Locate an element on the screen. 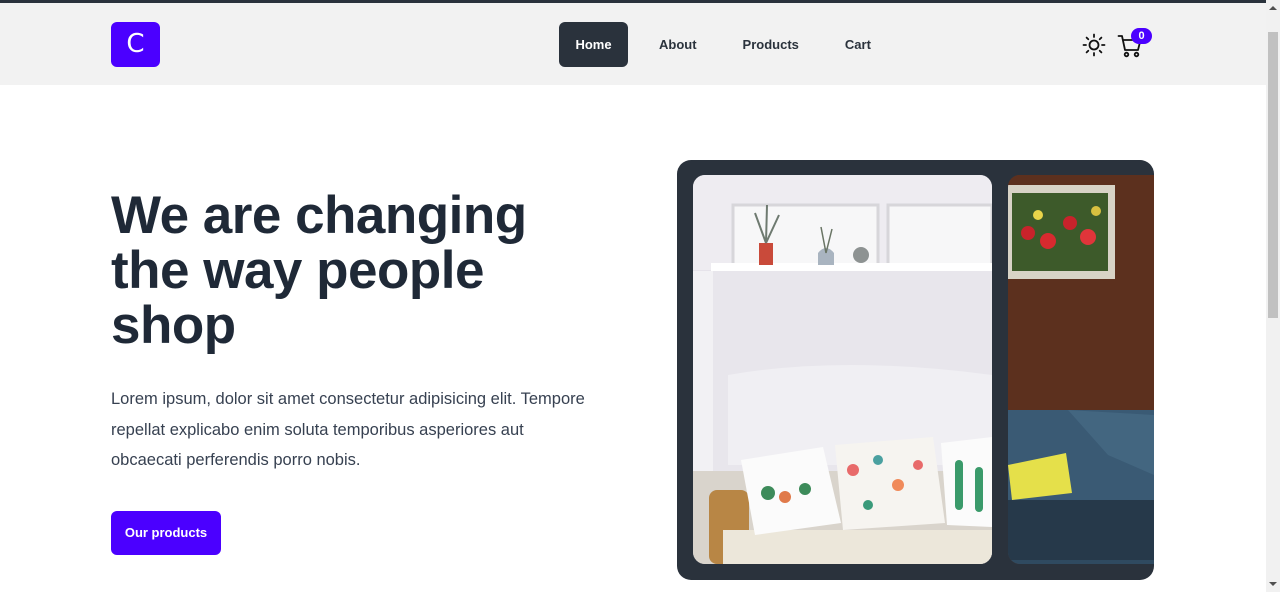  nav-link-products: Products is located at coordinates (771, 44).